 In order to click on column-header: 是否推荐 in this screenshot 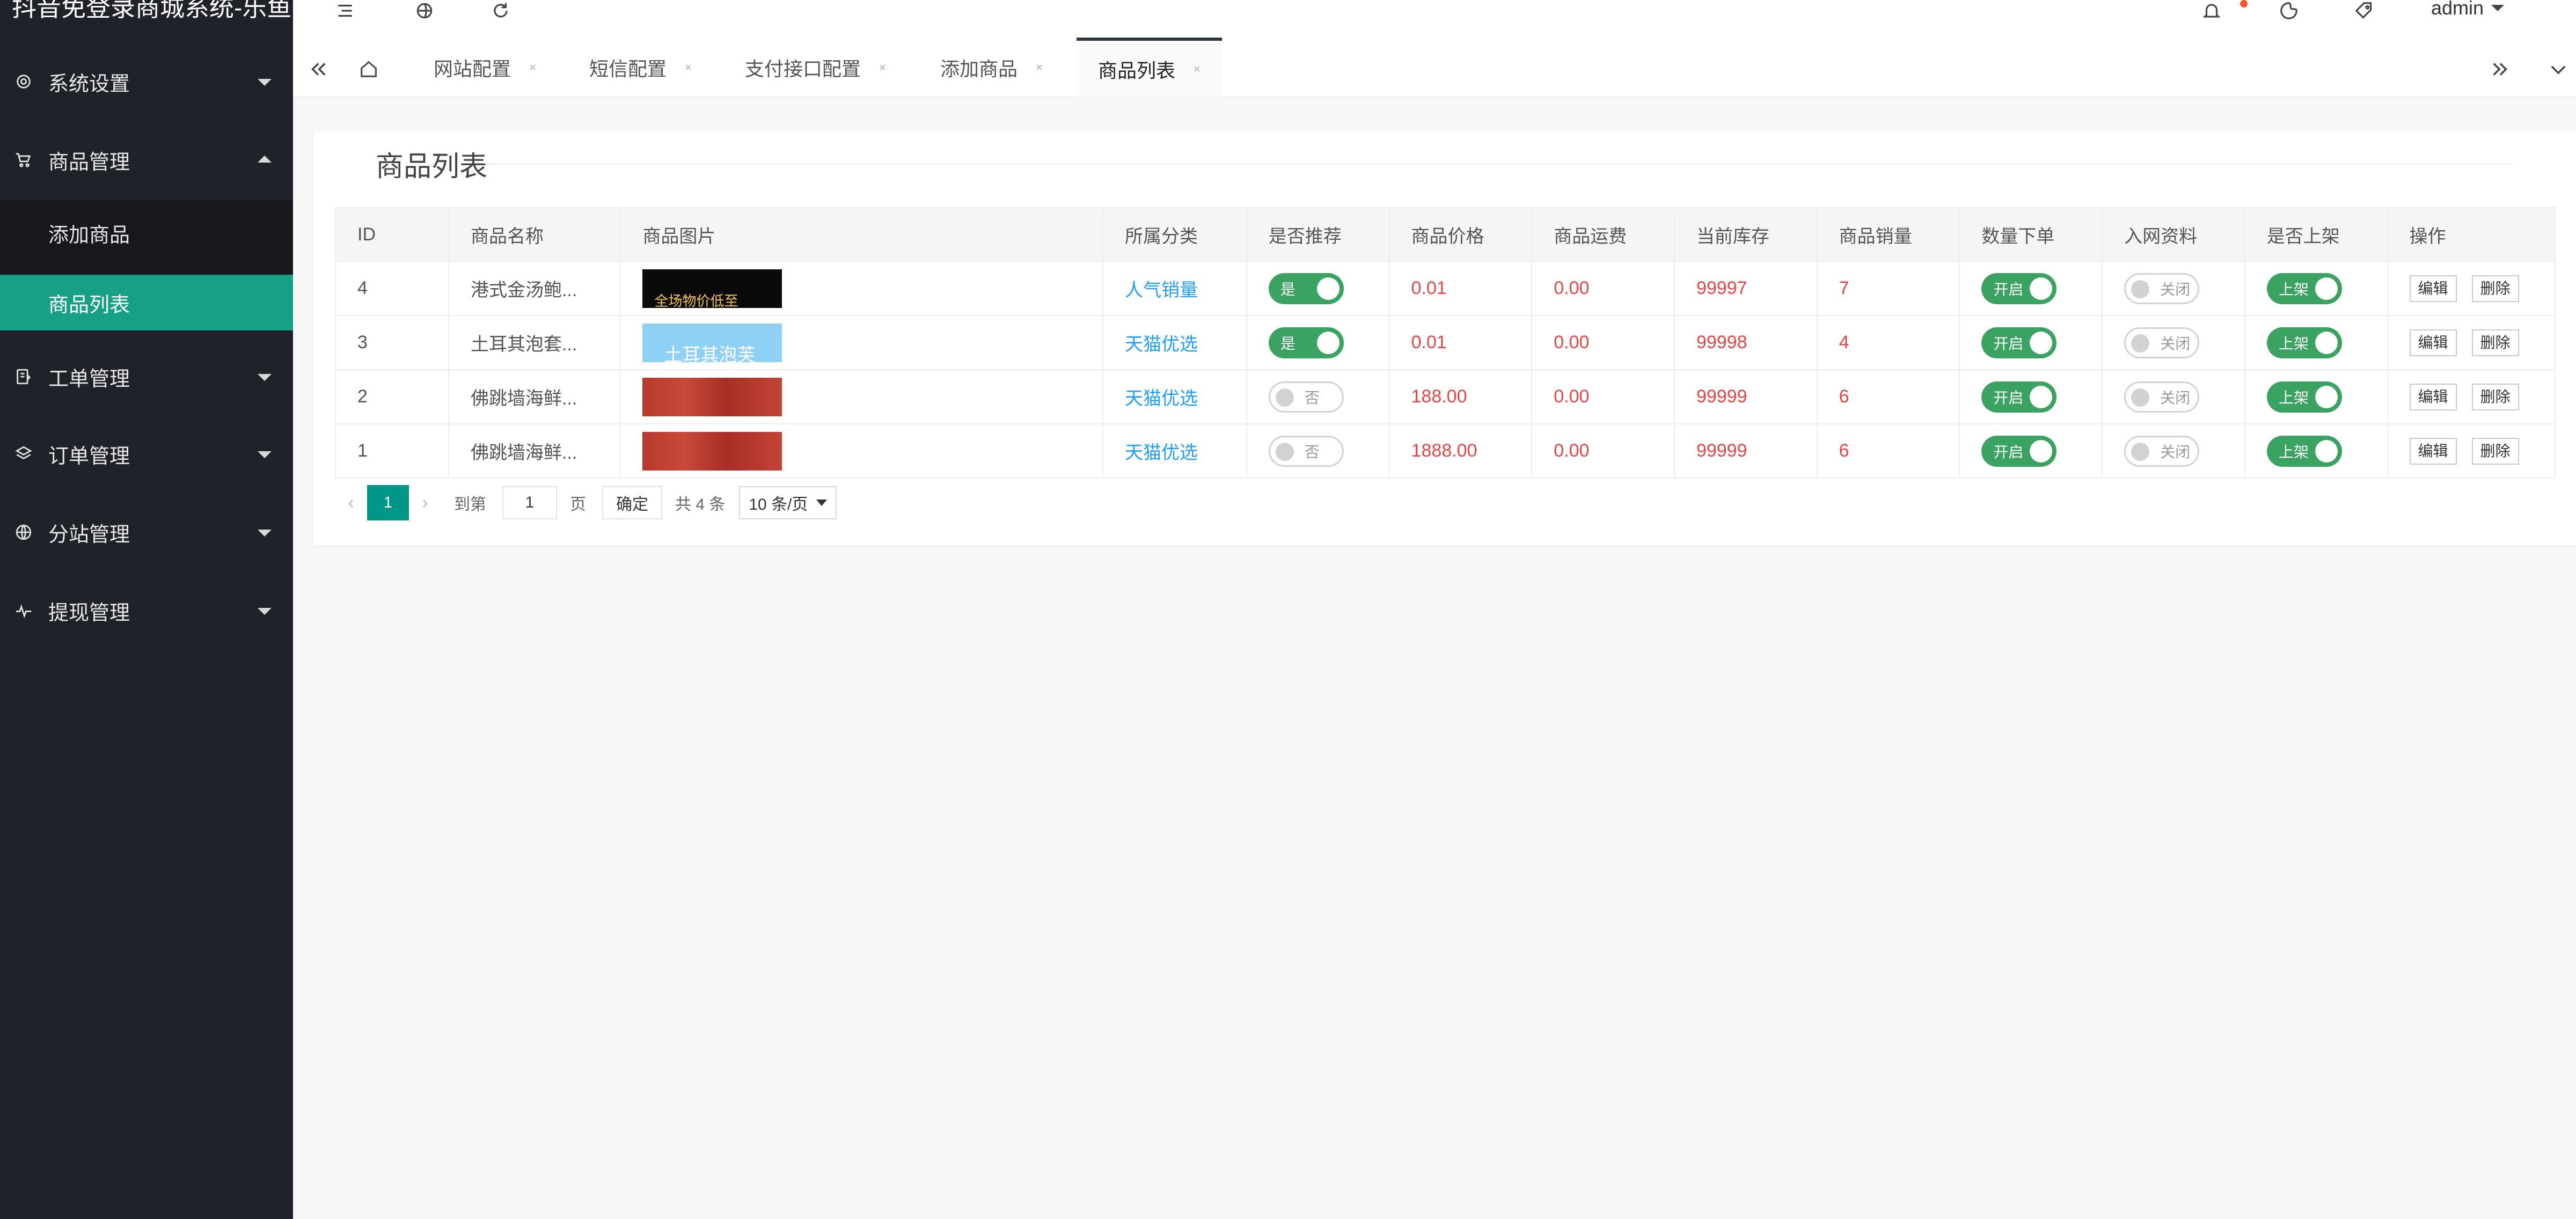, I will do `click(1318, 235)`.